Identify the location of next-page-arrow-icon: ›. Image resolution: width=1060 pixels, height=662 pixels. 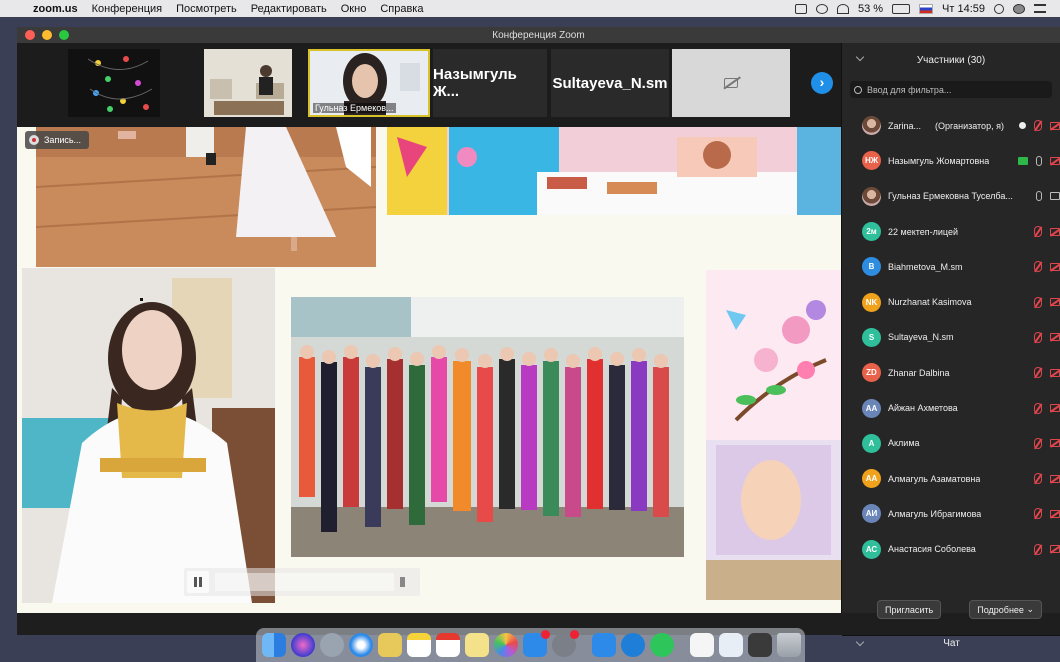
(822, 83).